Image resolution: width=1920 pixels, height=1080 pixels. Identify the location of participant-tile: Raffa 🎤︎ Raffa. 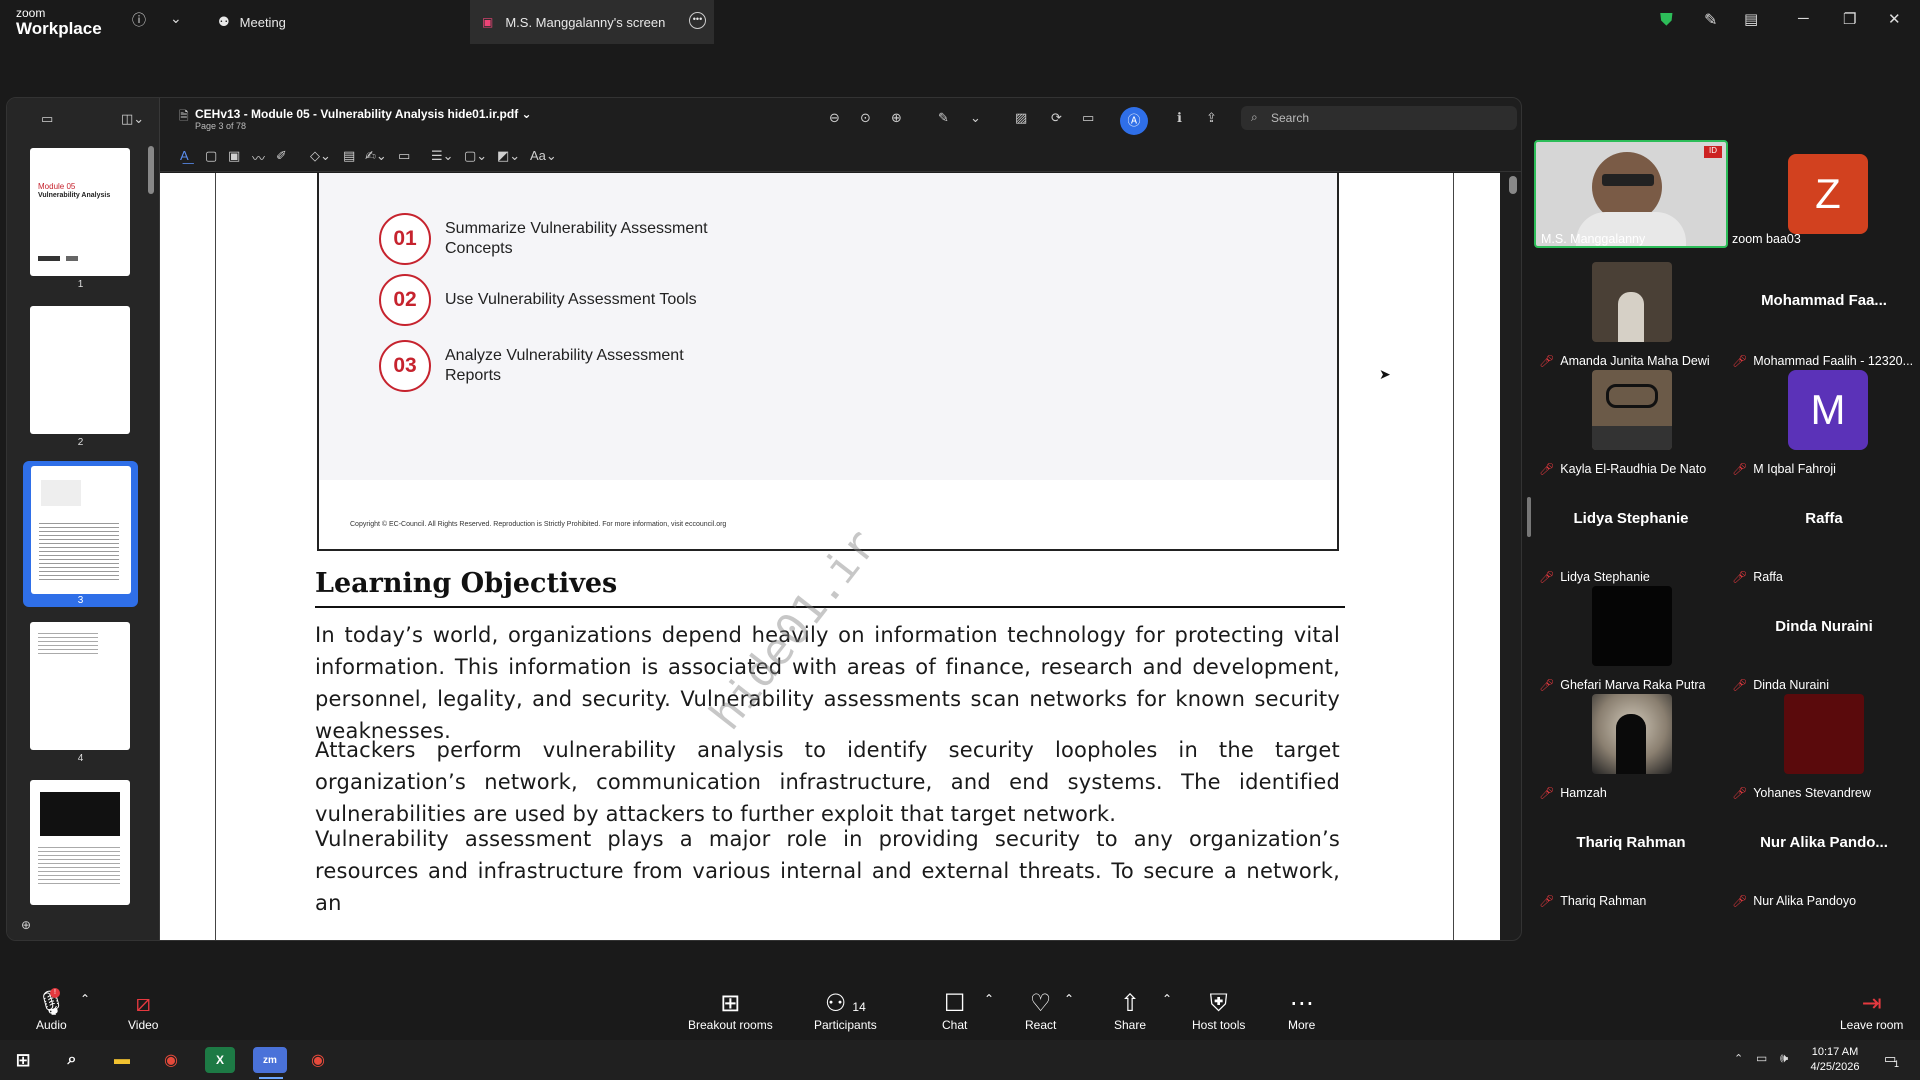
(1823, 531).